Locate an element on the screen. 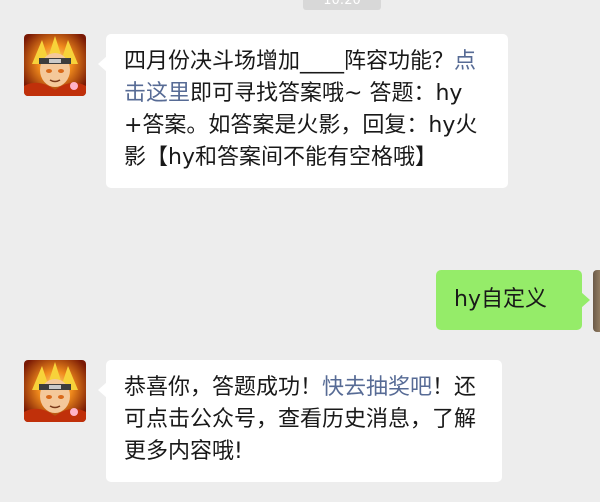 The image size is (600, 502). message-text: 恭喜你，答题成功！ is located at coordinates (223, 387).